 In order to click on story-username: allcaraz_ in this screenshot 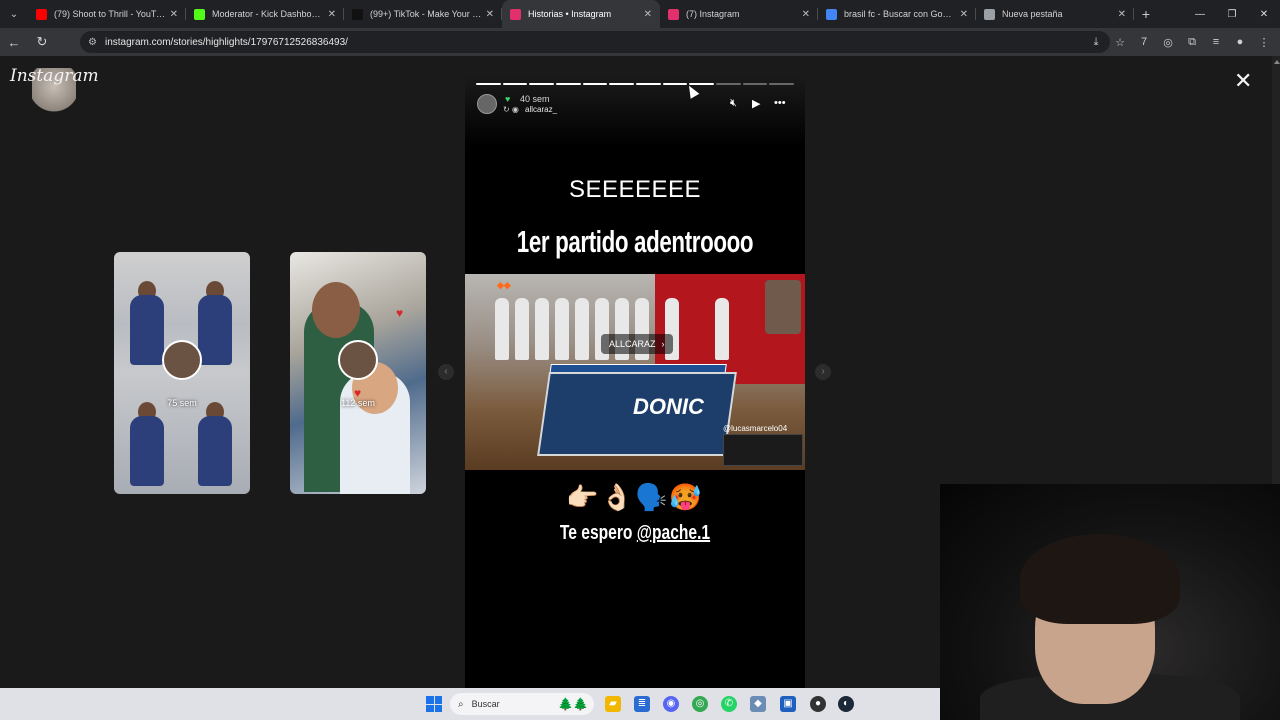, I will do `click(541, 109)`.